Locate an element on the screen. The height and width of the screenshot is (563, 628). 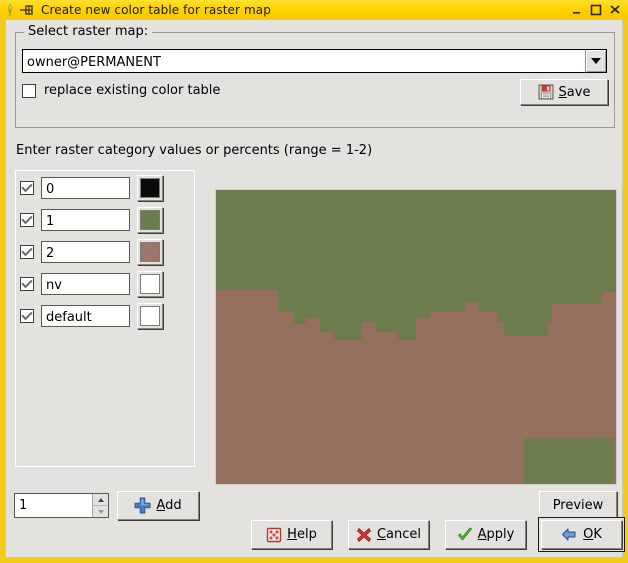
raster-map-combobox is located at coordinates (314, 61).